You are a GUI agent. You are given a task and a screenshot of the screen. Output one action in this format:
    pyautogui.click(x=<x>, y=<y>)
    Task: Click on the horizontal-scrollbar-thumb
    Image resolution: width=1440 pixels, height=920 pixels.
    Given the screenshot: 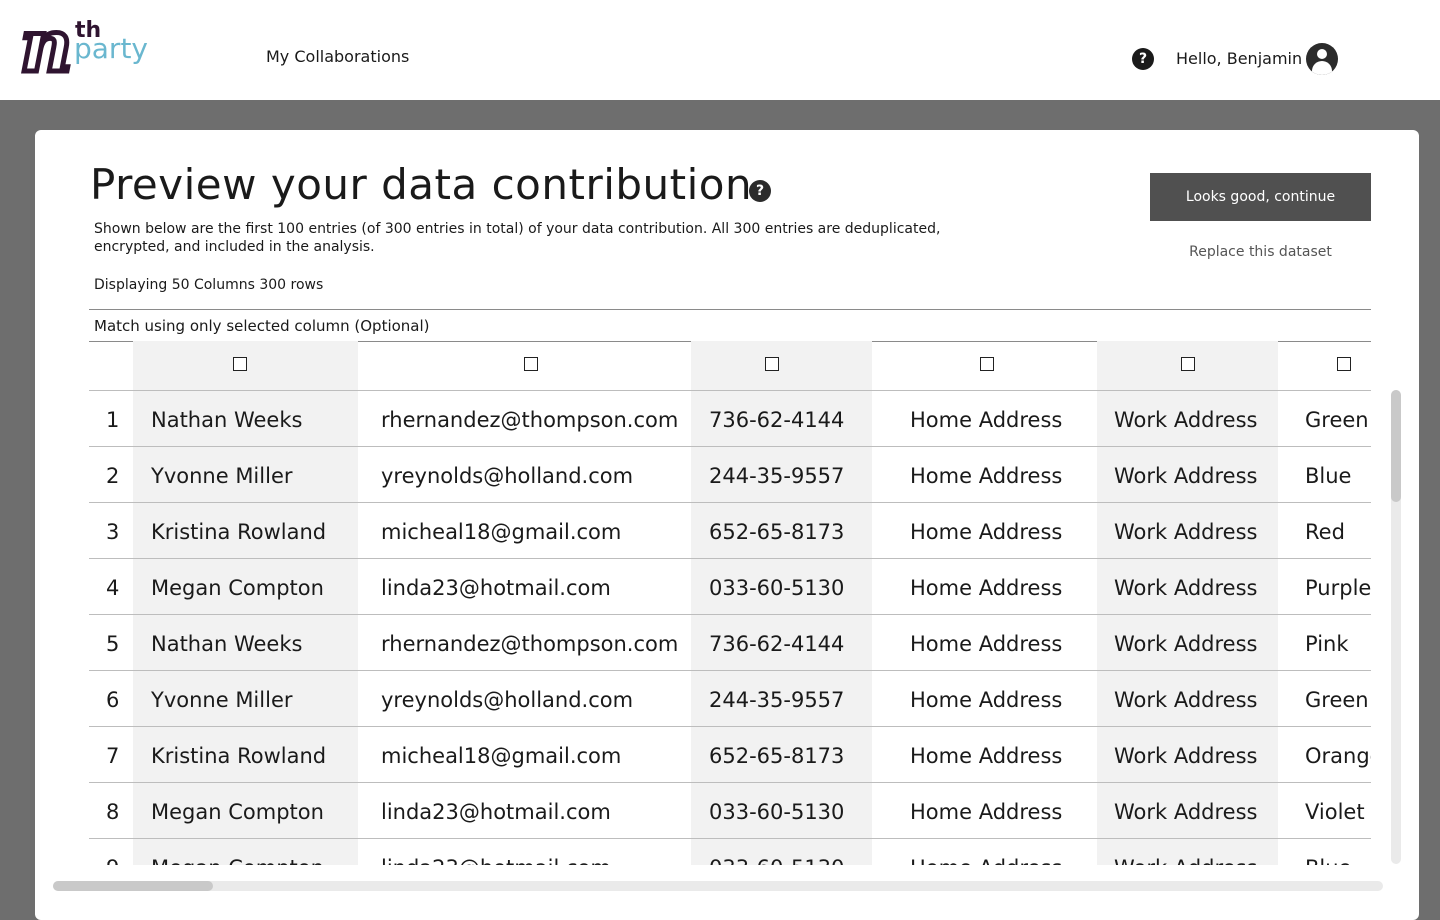 What is the action you would take?
    pyautogui.click(x=133, y=886)
    